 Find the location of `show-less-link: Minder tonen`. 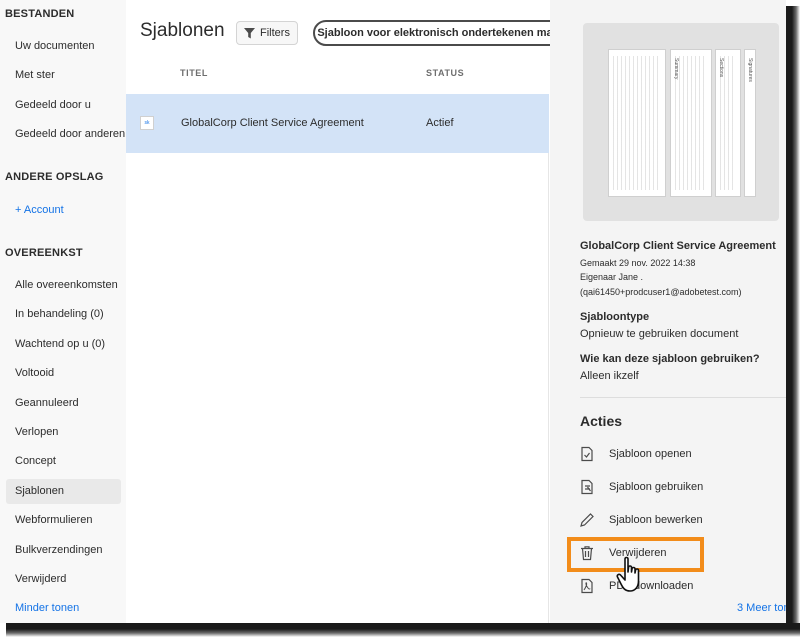

show-less-link: Minder tonen is located at coordinates (63, 608).